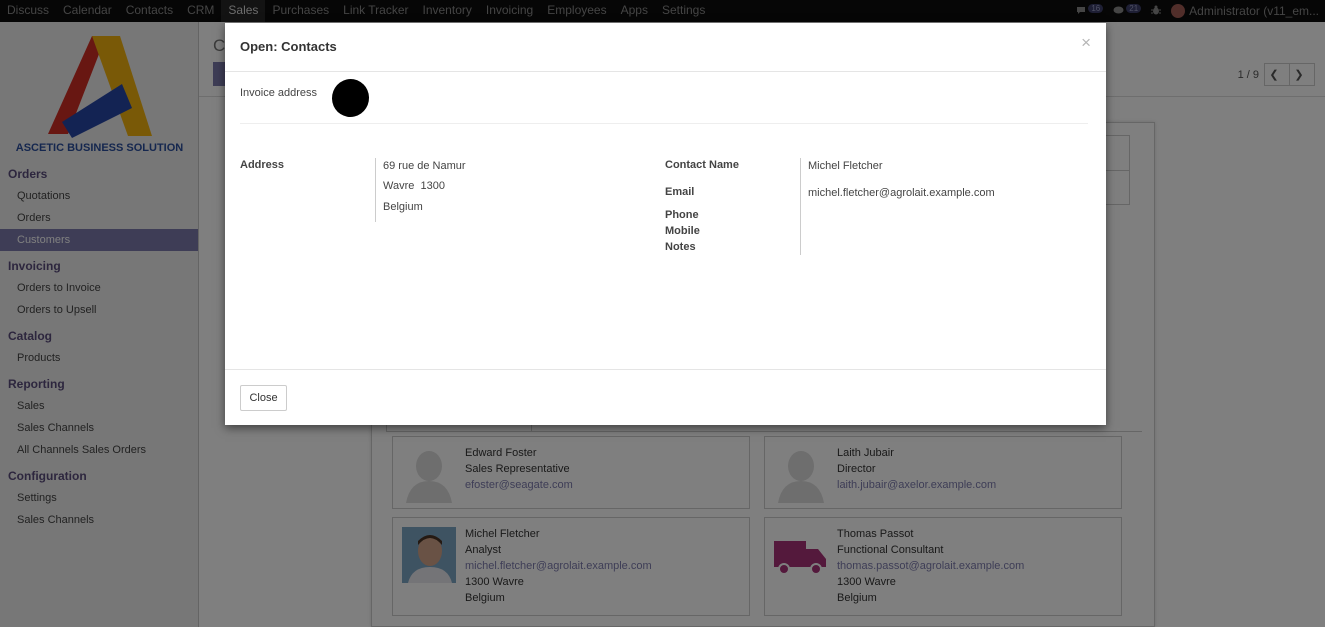 The width and height of the screenshot is (1325, 627). What do you see at coordinates (262, 165) in the screenshot?
I see `address-label: Address` at bounding box center [262, 165].